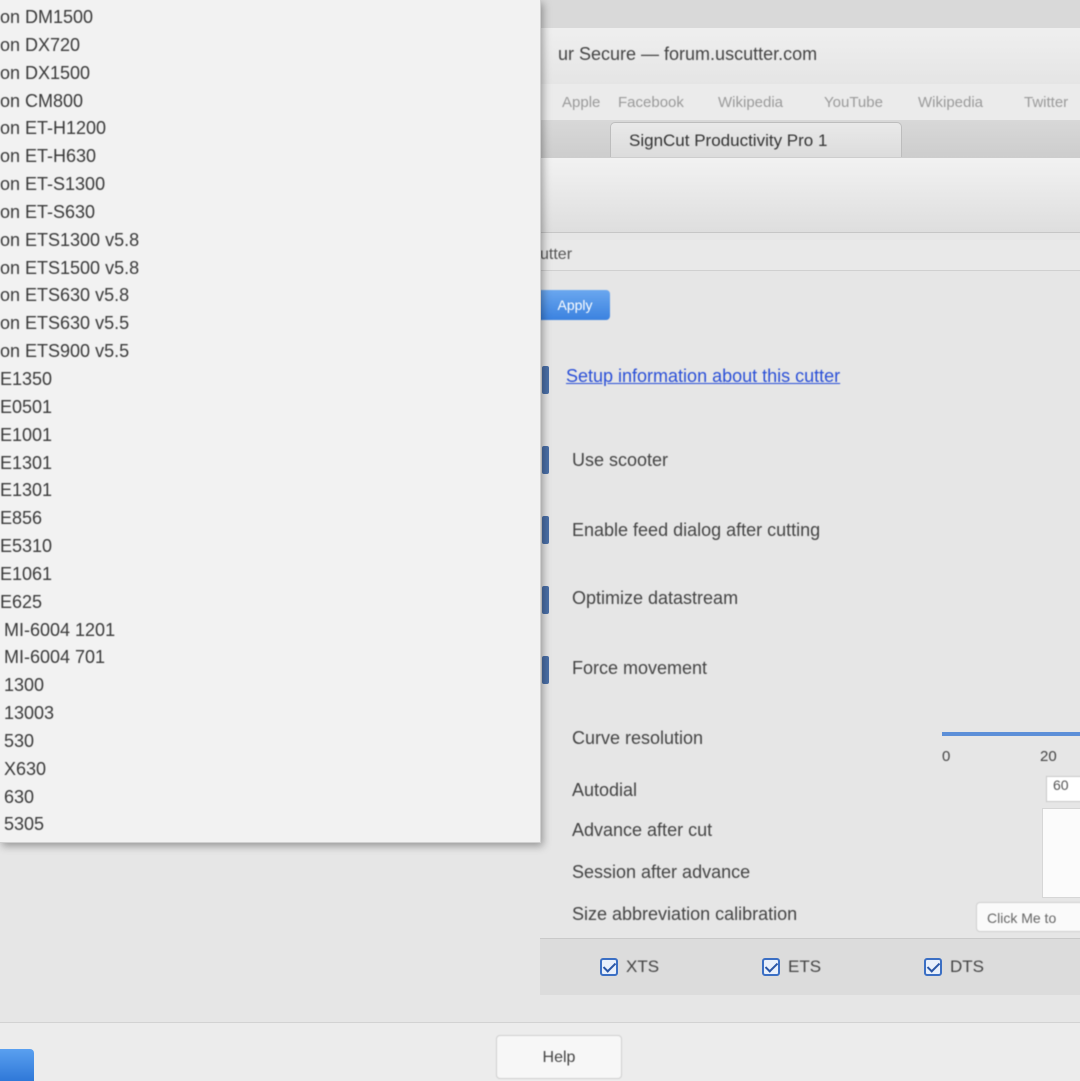 The width and height of the screenshot is (1080, 1081). Describe the element at coordinates (270, 324) in the screenshot. I see `dropdown-option: on ETS630 v5.5` at that location.